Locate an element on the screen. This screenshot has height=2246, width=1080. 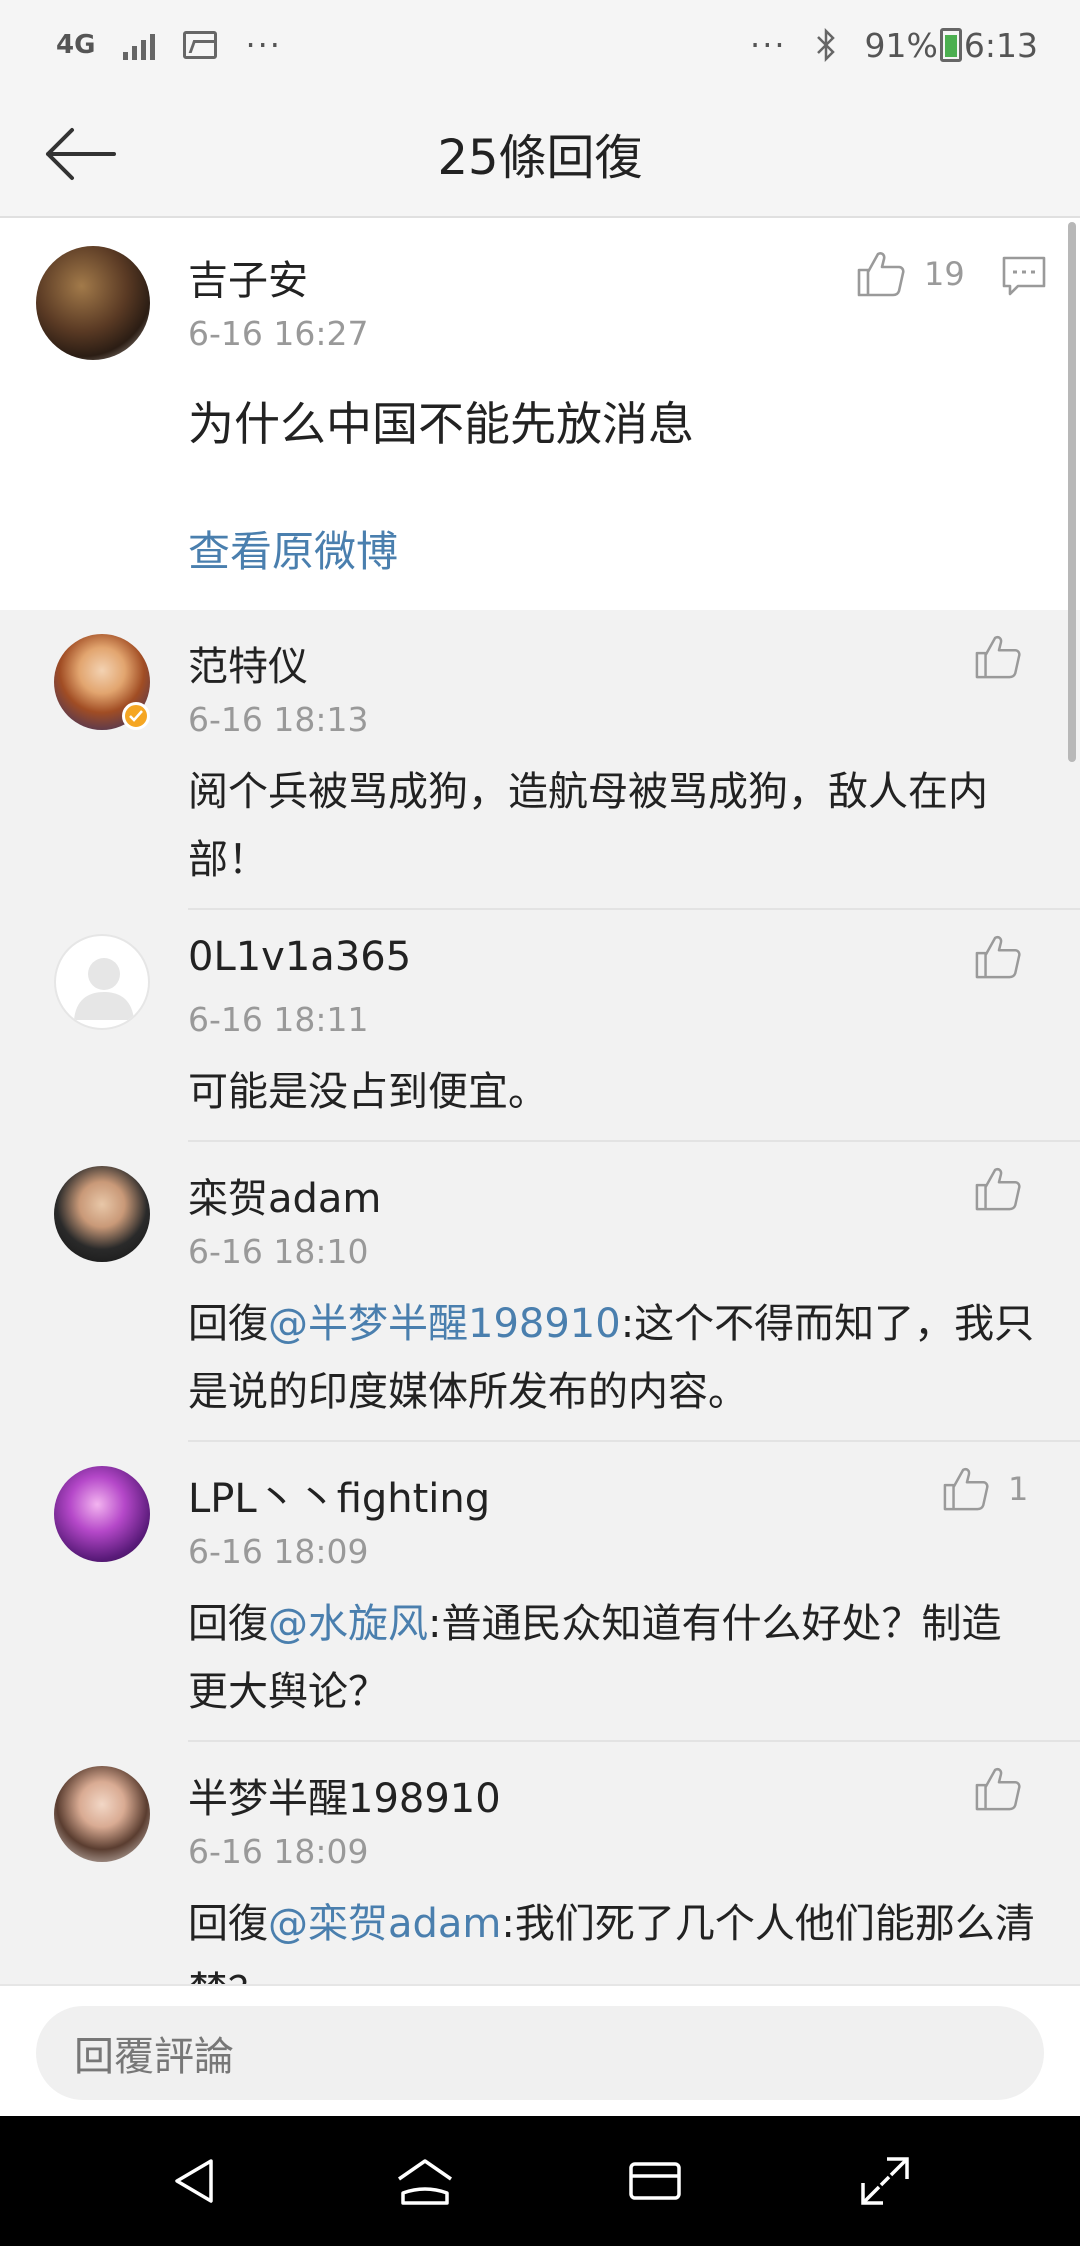
network-type: 4G is located at coordinates (76, 45).